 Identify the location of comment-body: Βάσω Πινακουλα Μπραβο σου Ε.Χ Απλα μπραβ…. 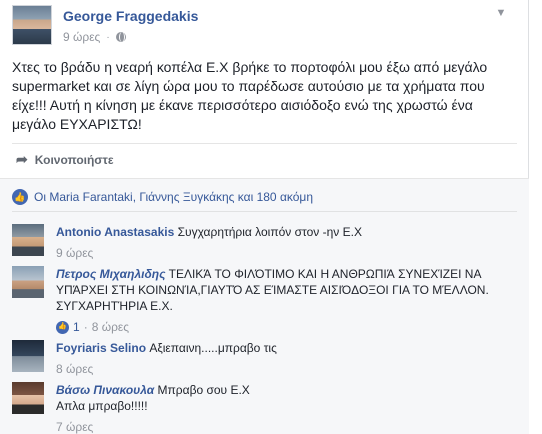
(286, 408).